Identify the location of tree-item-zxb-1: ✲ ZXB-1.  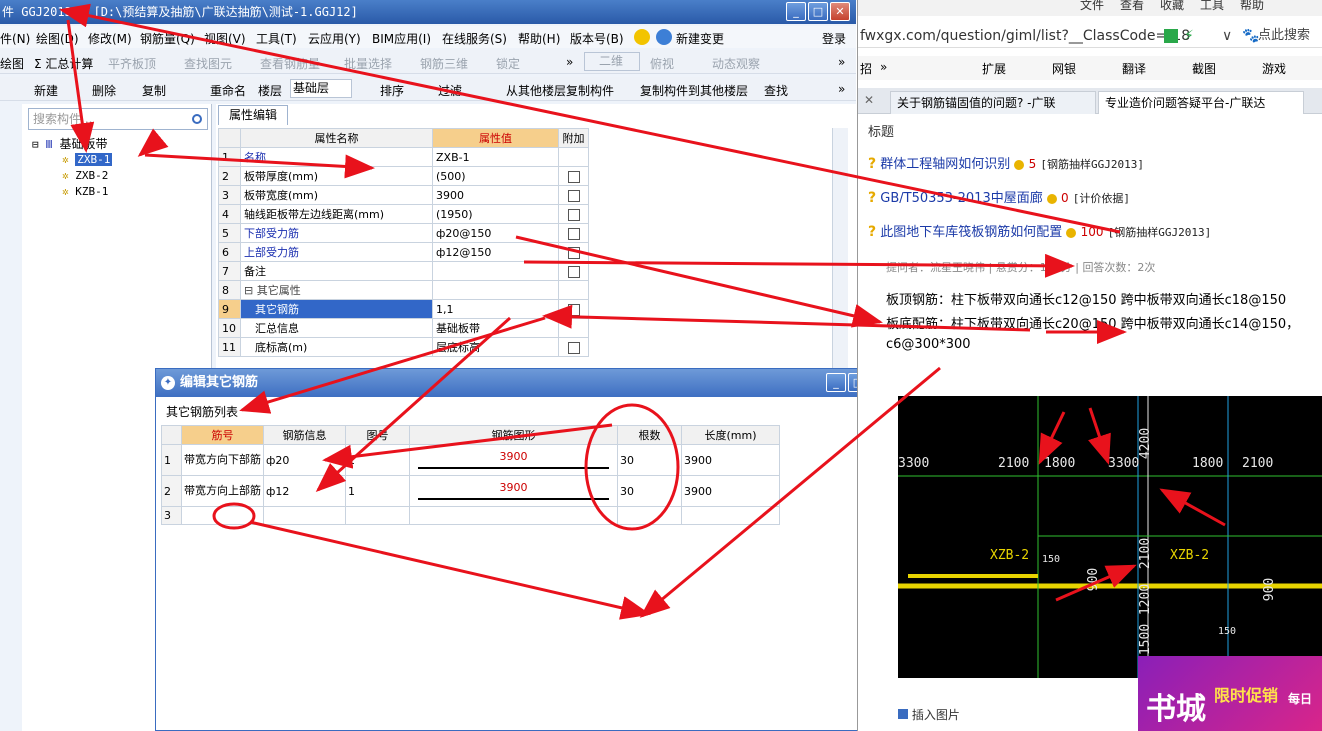
(72, 160).